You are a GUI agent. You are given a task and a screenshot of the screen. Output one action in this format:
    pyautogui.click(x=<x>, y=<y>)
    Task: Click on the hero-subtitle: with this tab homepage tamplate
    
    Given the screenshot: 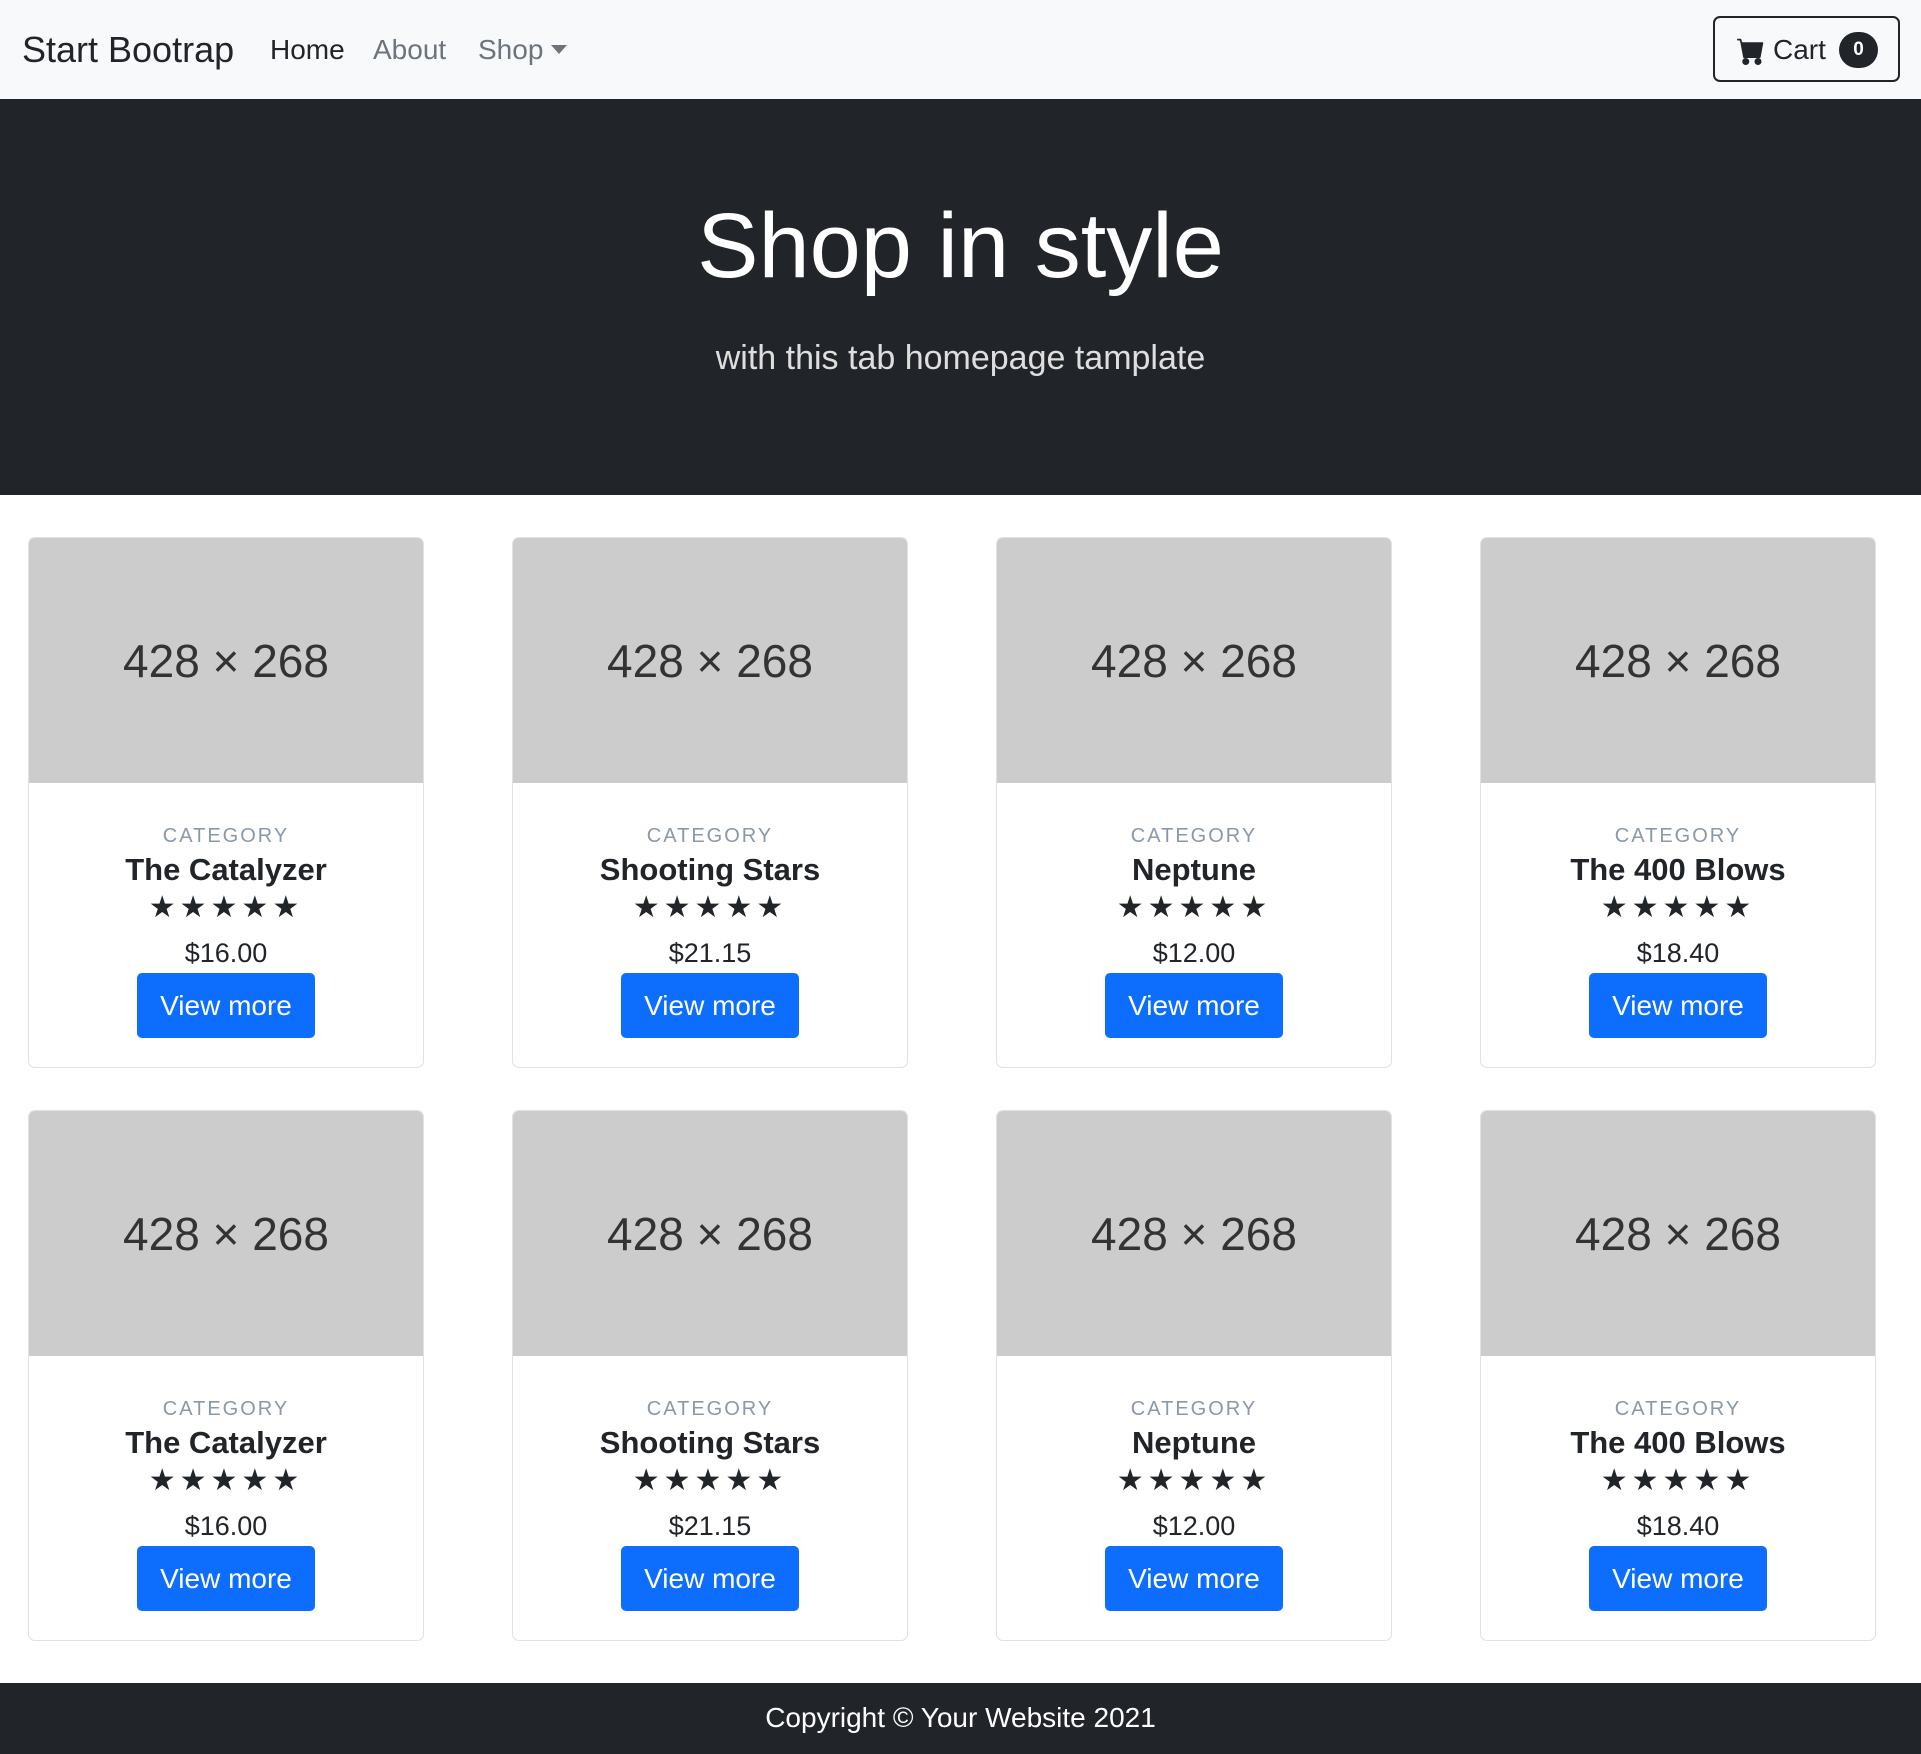 What is the action you would take?
    pyautogui.click(x=960, y=358)
    